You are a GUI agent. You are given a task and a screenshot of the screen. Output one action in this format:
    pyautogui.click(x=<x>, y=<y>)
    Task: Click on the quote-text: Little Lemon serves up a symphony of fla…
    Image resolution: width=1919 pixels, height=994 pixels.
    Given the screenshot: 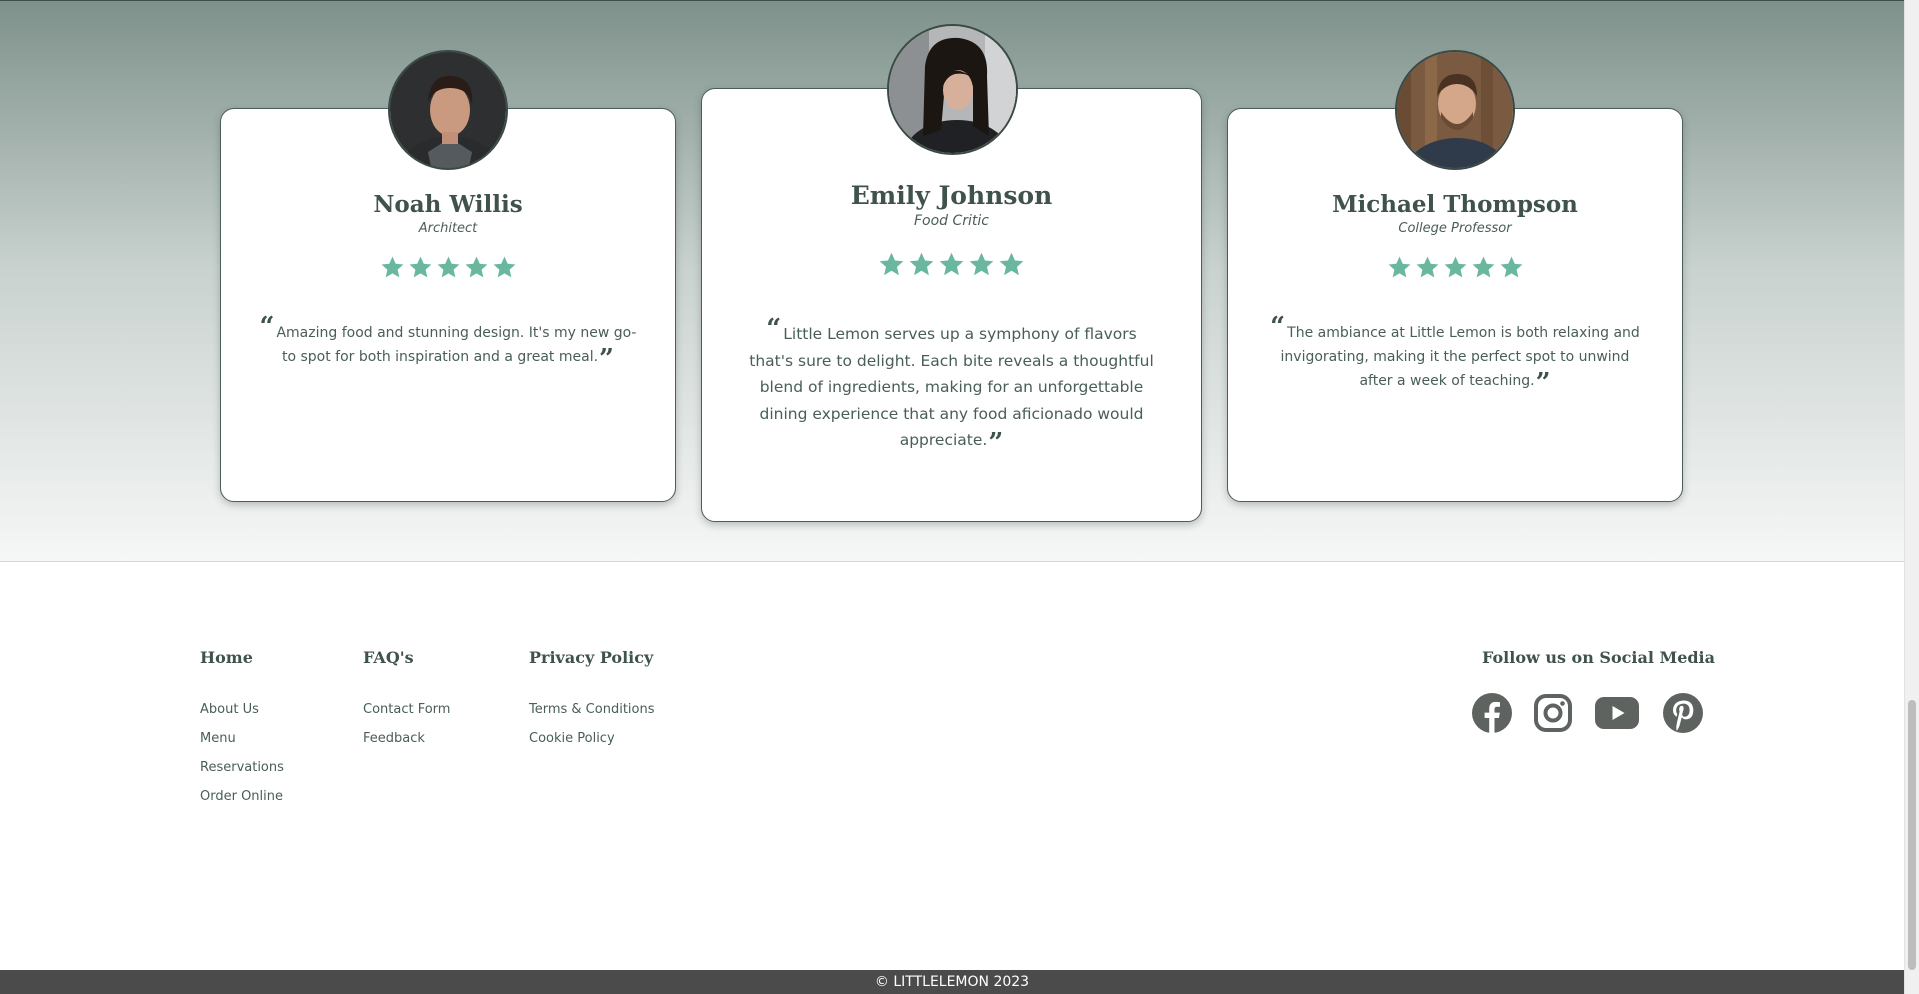 What is the action you would take?
    pyautogui.click(x=951, y=387)
    